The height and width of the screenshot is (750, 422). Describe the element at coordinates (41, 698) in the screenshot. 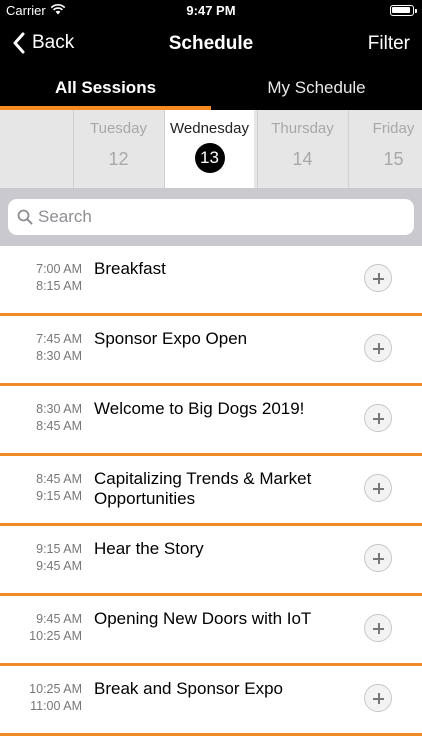

I see `session-times: 10:25 AM 11:00 AM` at that location.